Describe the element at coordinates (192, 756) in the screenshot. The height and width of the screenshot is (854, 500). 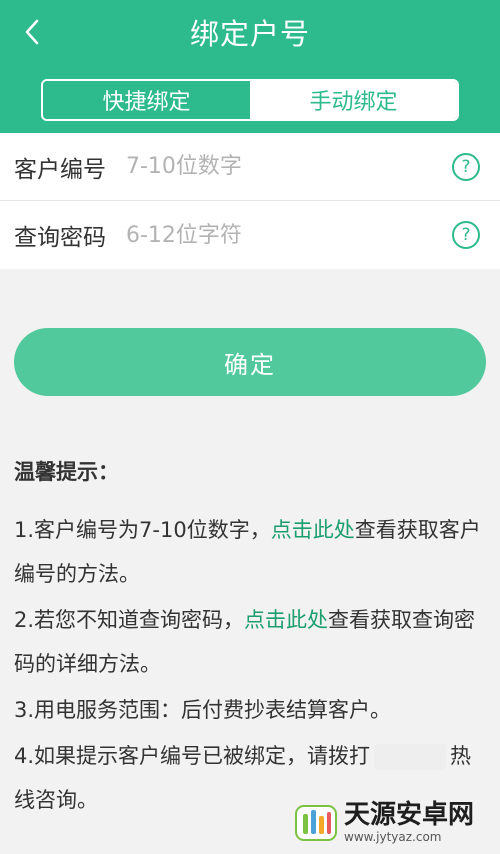
I see `tip-text: 4.如果提示客户编号已被绑定，请拨打` at that location.